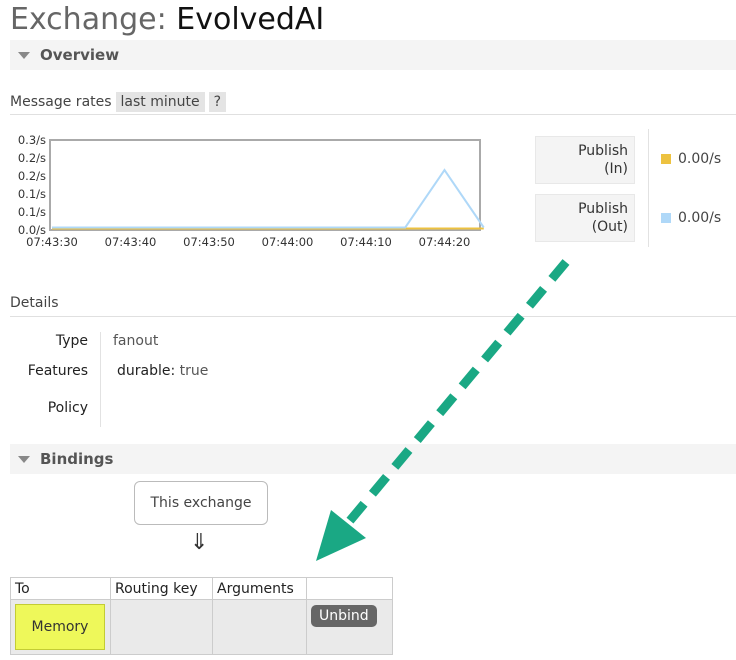 Image resolution: width=736 pixels, height=660 pixels. Describe the element at coordinates (609, 227) in the screenshot. I see `legend-label-line2: (Out)` at that location.